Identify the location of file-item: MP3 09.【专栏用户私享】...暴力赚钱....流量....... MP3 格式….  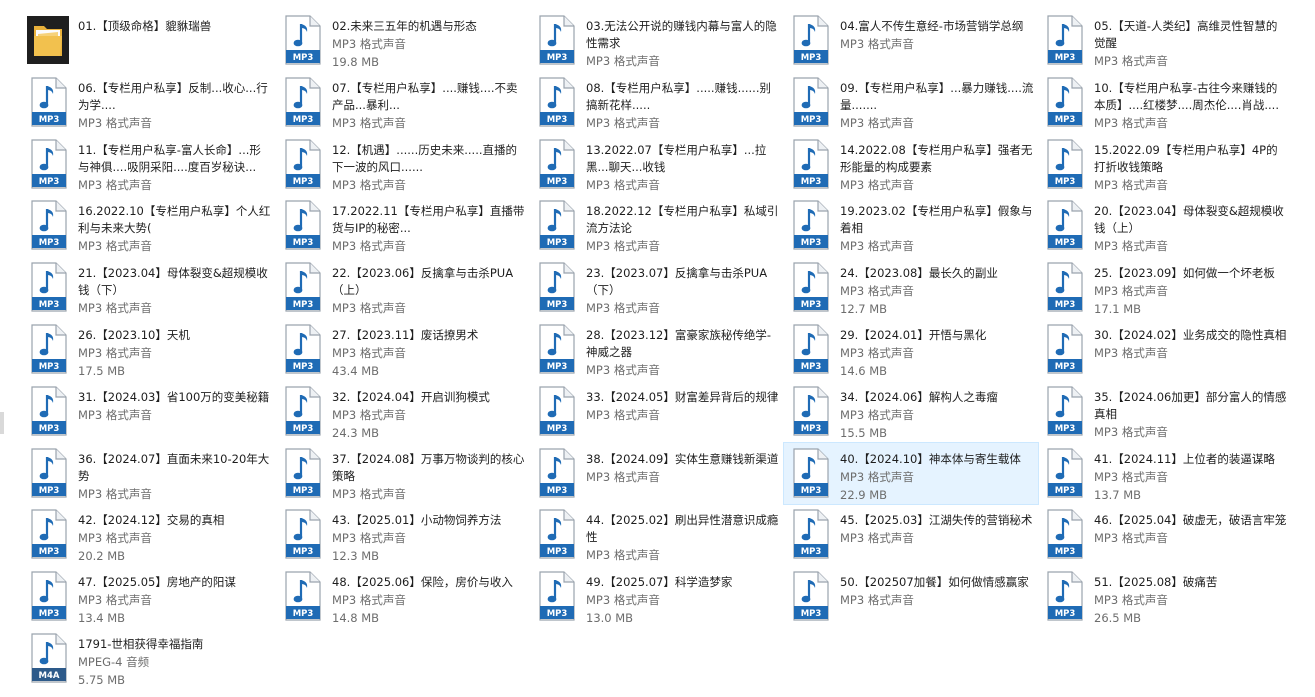
(911, 103).